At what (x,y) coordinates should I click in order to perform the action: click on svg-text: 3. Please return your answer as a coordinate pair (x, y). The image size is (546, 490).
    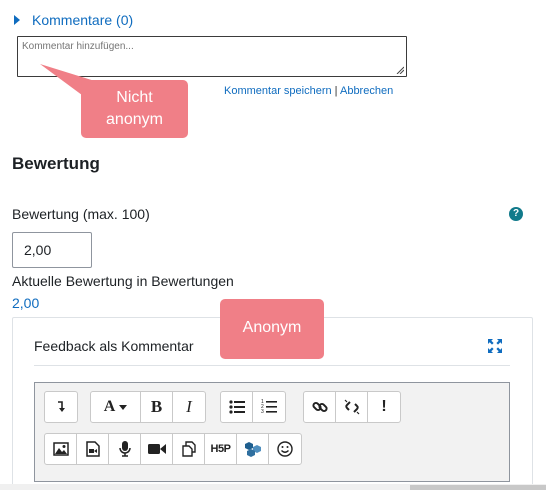
    Looking at the image, I should click on (262, 412).